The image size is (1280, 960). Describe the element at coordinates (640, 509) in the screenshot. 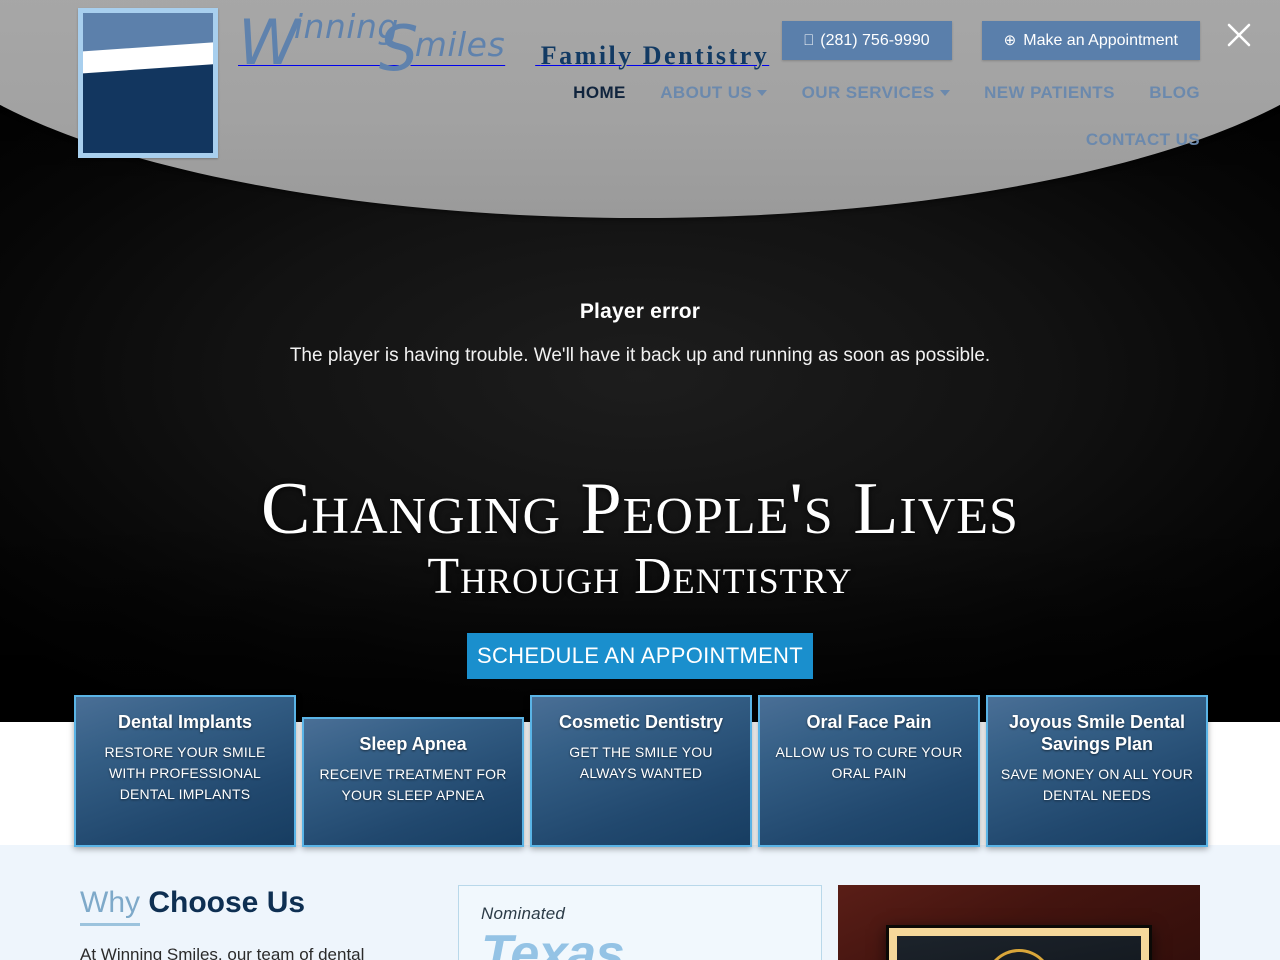

I see `hero-headline-primary: Changing People's Lives` at that location.